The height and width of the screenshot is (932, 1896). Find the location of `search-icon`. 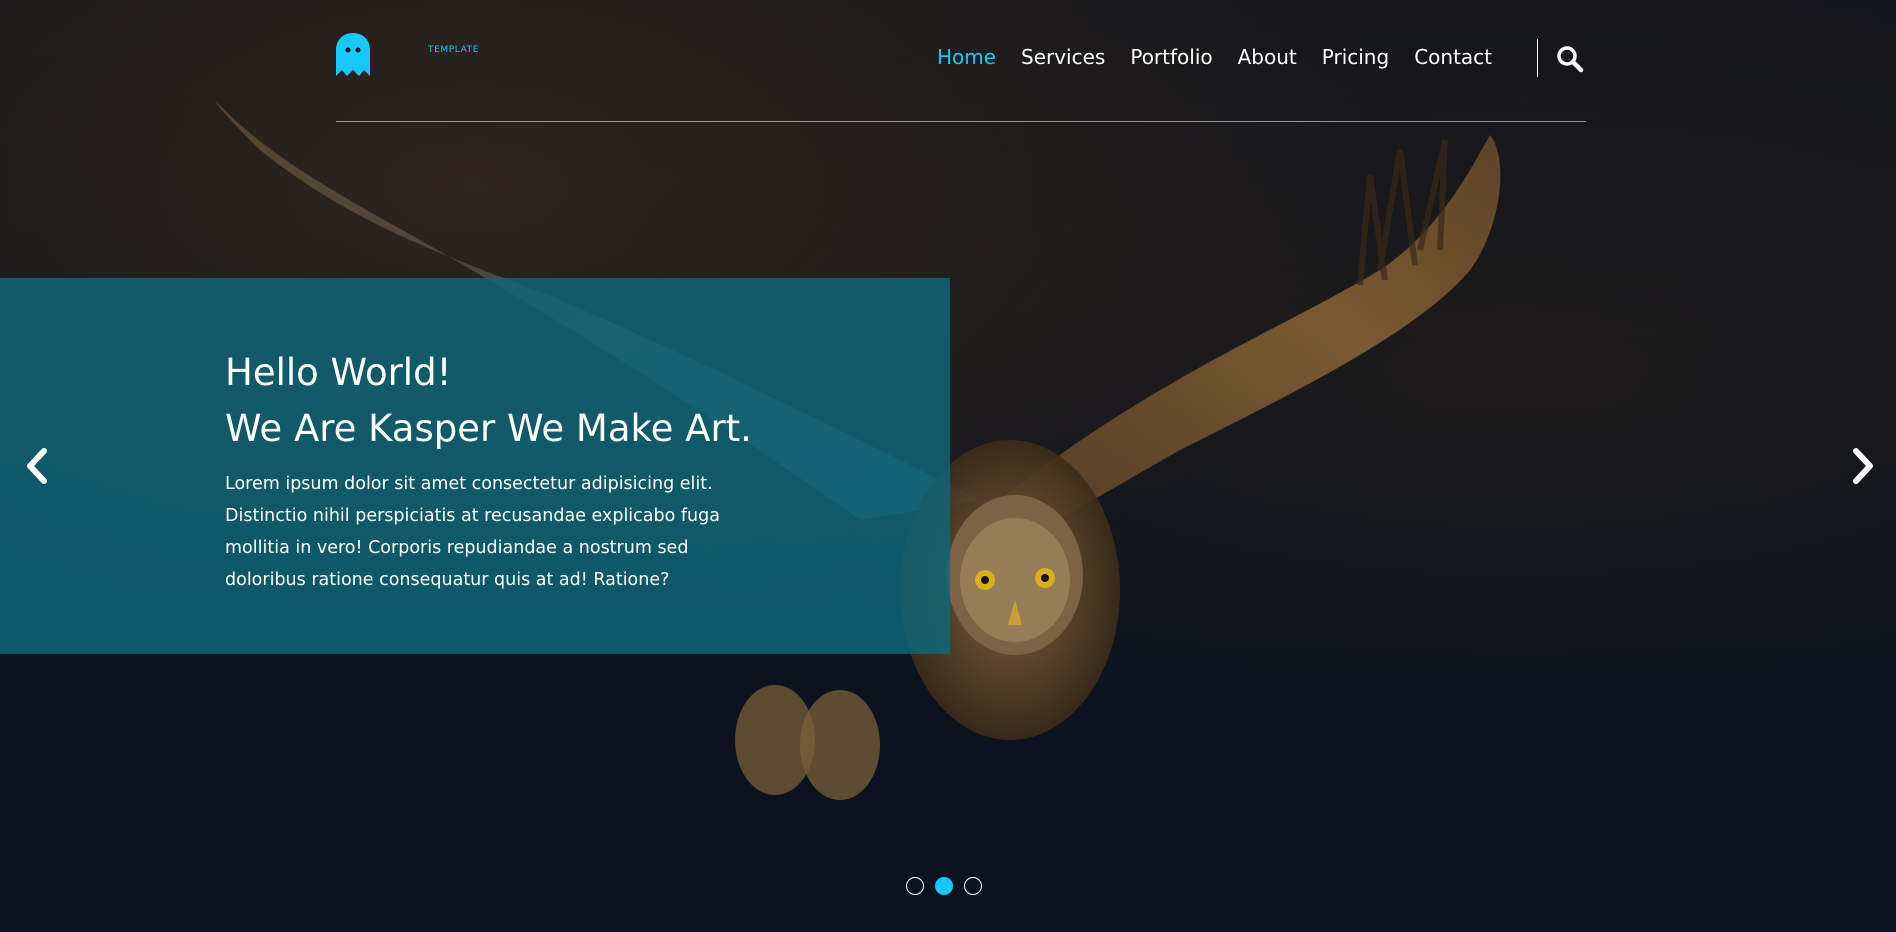

search-icon is located at coordinates (1570, 59).